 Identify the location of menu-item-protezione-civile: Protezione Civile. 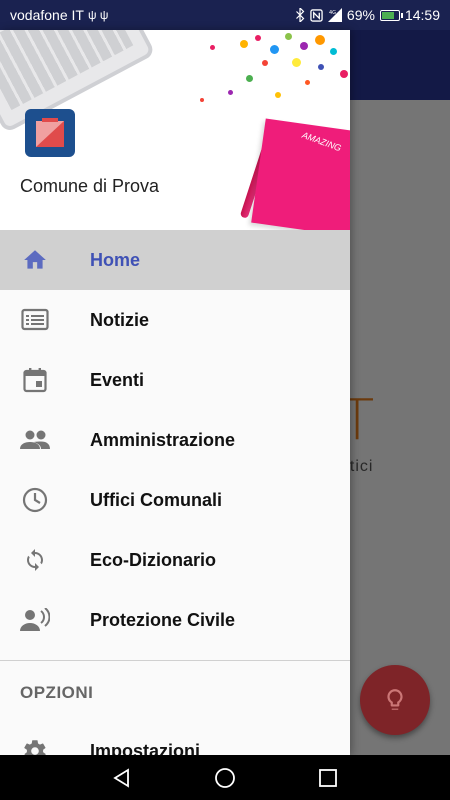
(175, 620).